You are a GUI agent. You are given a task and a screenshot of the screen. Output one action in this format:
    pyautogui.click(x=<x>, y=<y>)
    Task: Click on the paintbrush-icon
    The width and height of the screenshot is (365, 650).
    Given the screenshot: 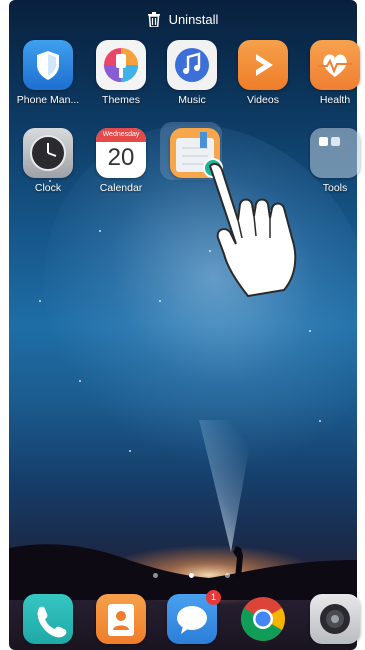 What is the action you would take?
    pyautogui.click(x=121, y=65)
    